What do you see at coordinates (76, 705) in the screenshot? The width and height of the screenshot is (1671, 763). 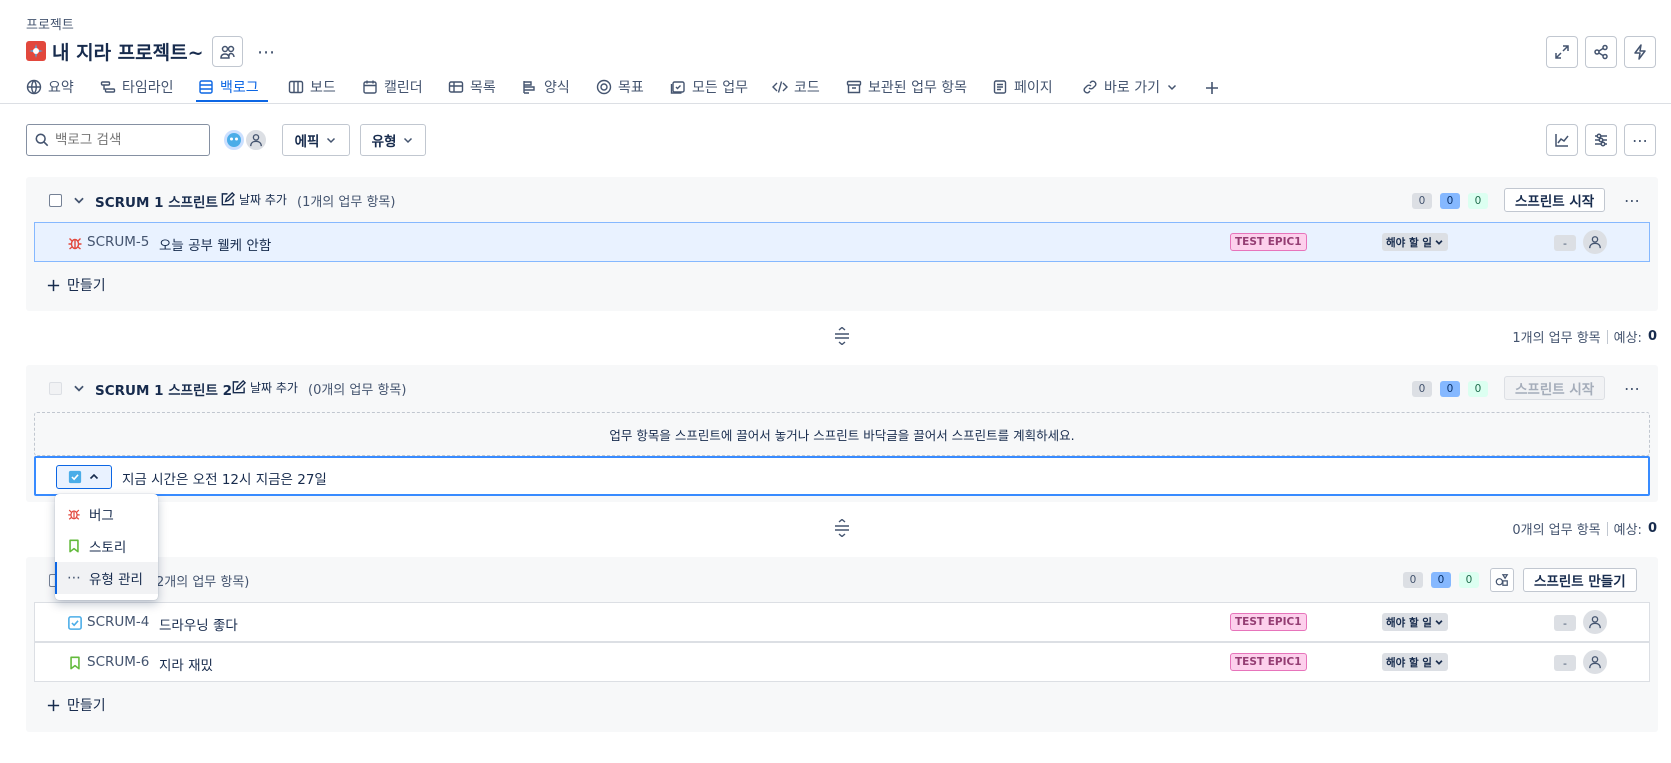 I see `backlog-create-button: 만들기` at bounding box center [76, 705].